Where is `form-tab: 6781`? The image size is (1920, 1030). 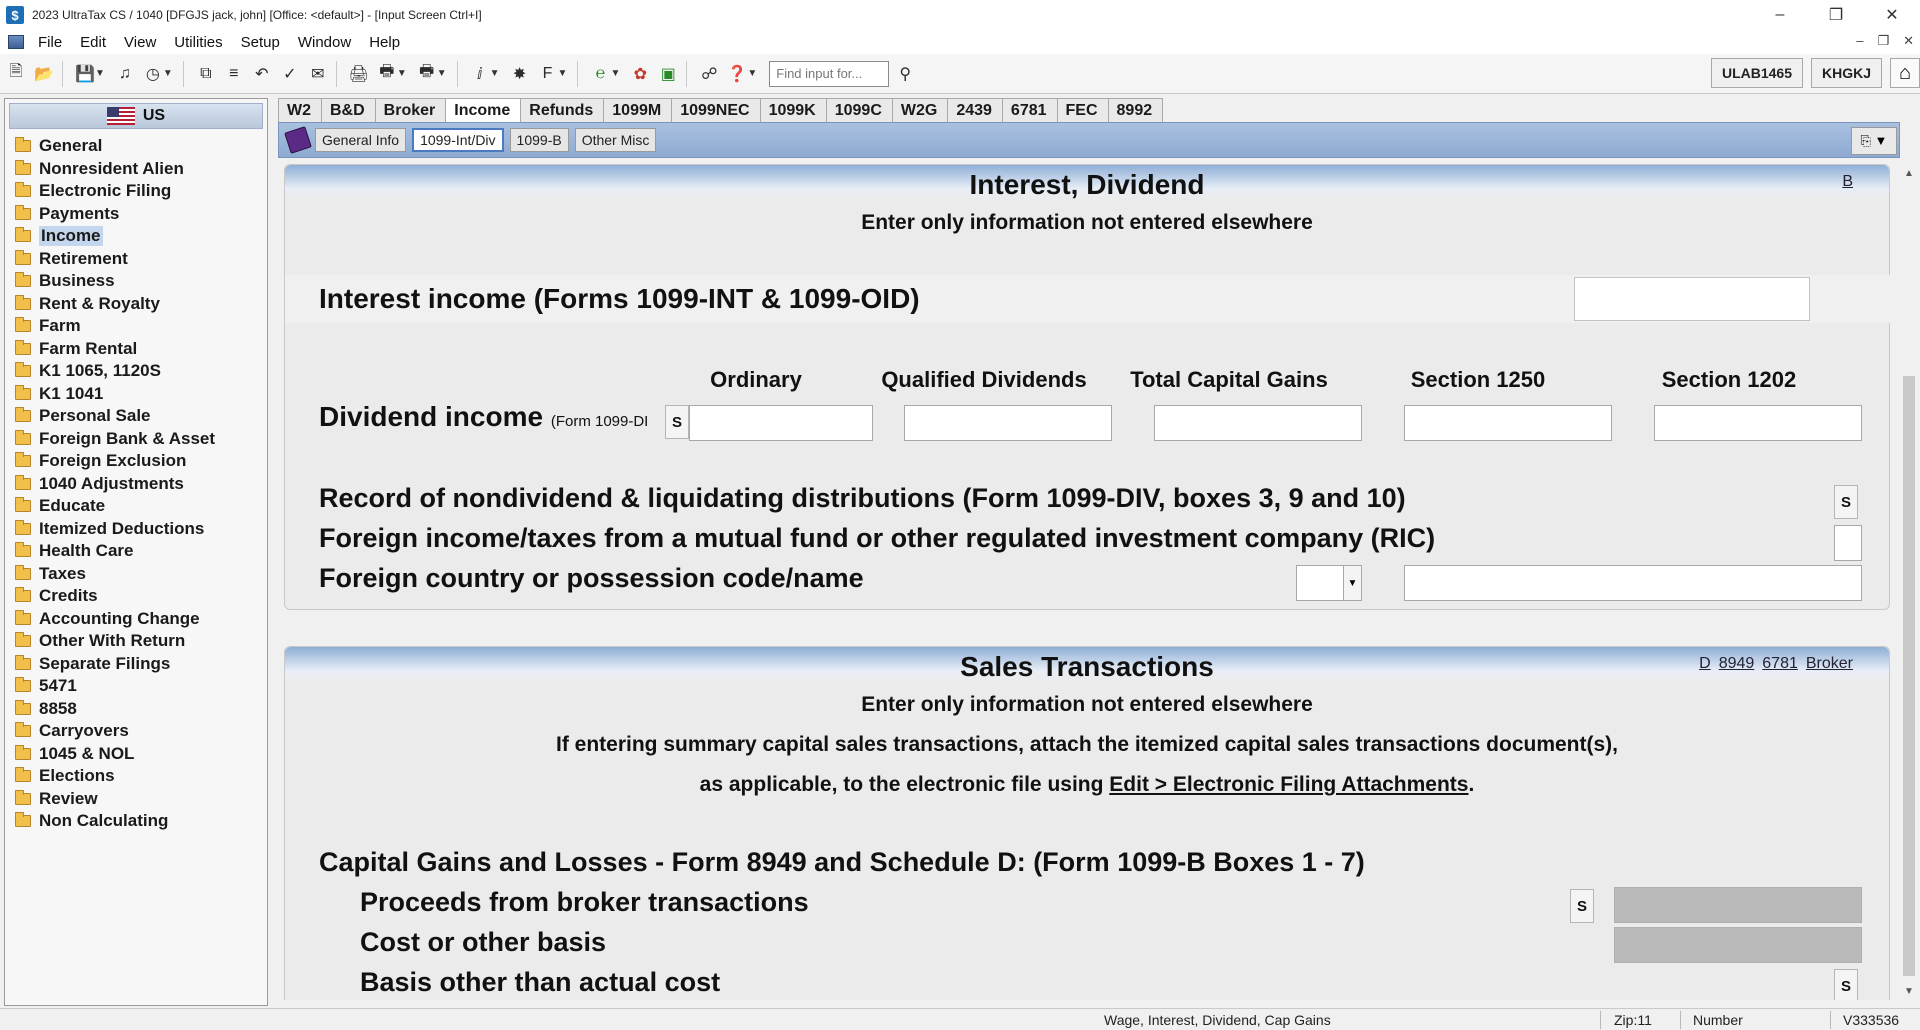 form-tab: 6781 is located at coordinates (1029, 110).